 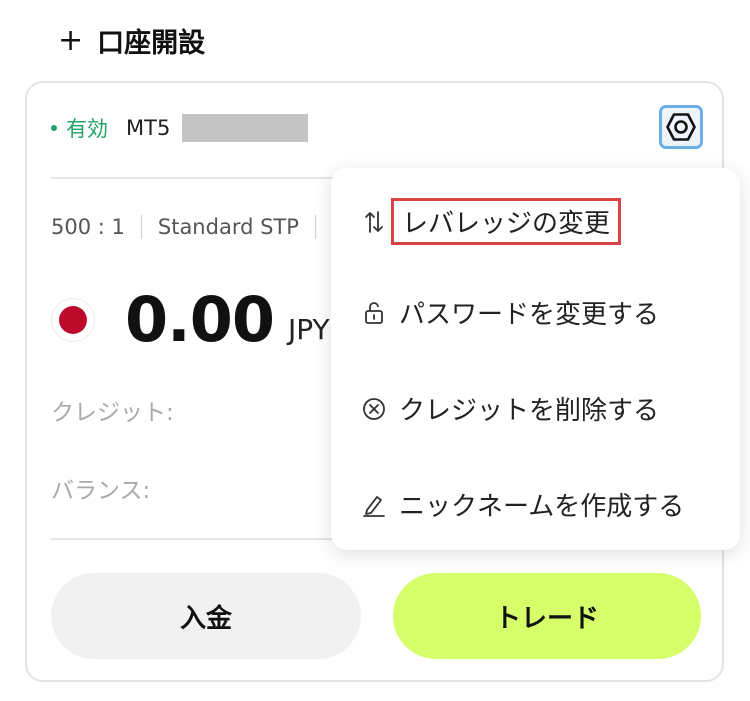 I want to click on swap-arrows-icon, so click(x=374, y=222).